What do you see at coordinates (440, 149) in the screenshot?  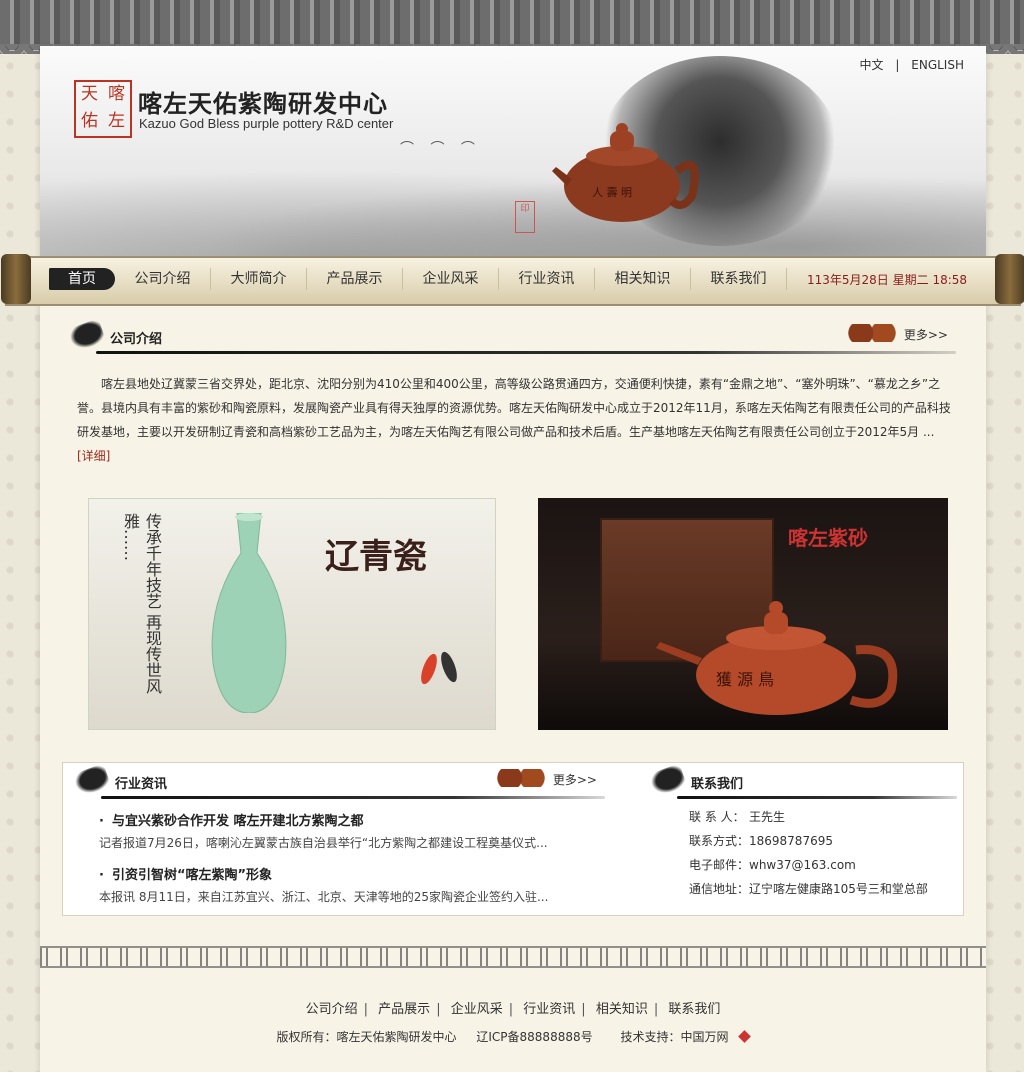 I see `birds-decoration: ⌒ ⌒ ⌒` at bounding box center [440, 149].